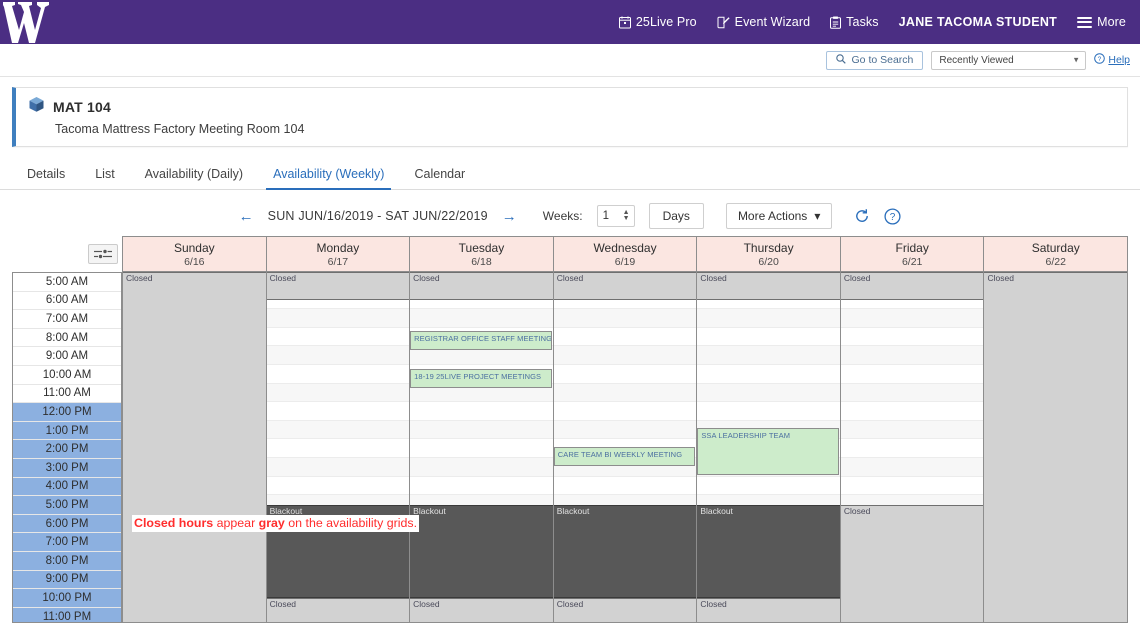 This screenshot has width=1140, height=623. I want to click on nav-user-name: JANE TACOMA STUDENT, so click(978, 22).